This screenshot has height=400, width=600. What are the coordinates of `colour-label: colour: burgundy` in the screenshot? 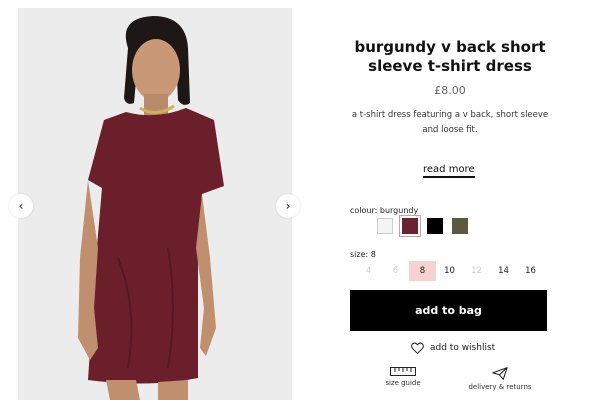 It's located at (384, 210).